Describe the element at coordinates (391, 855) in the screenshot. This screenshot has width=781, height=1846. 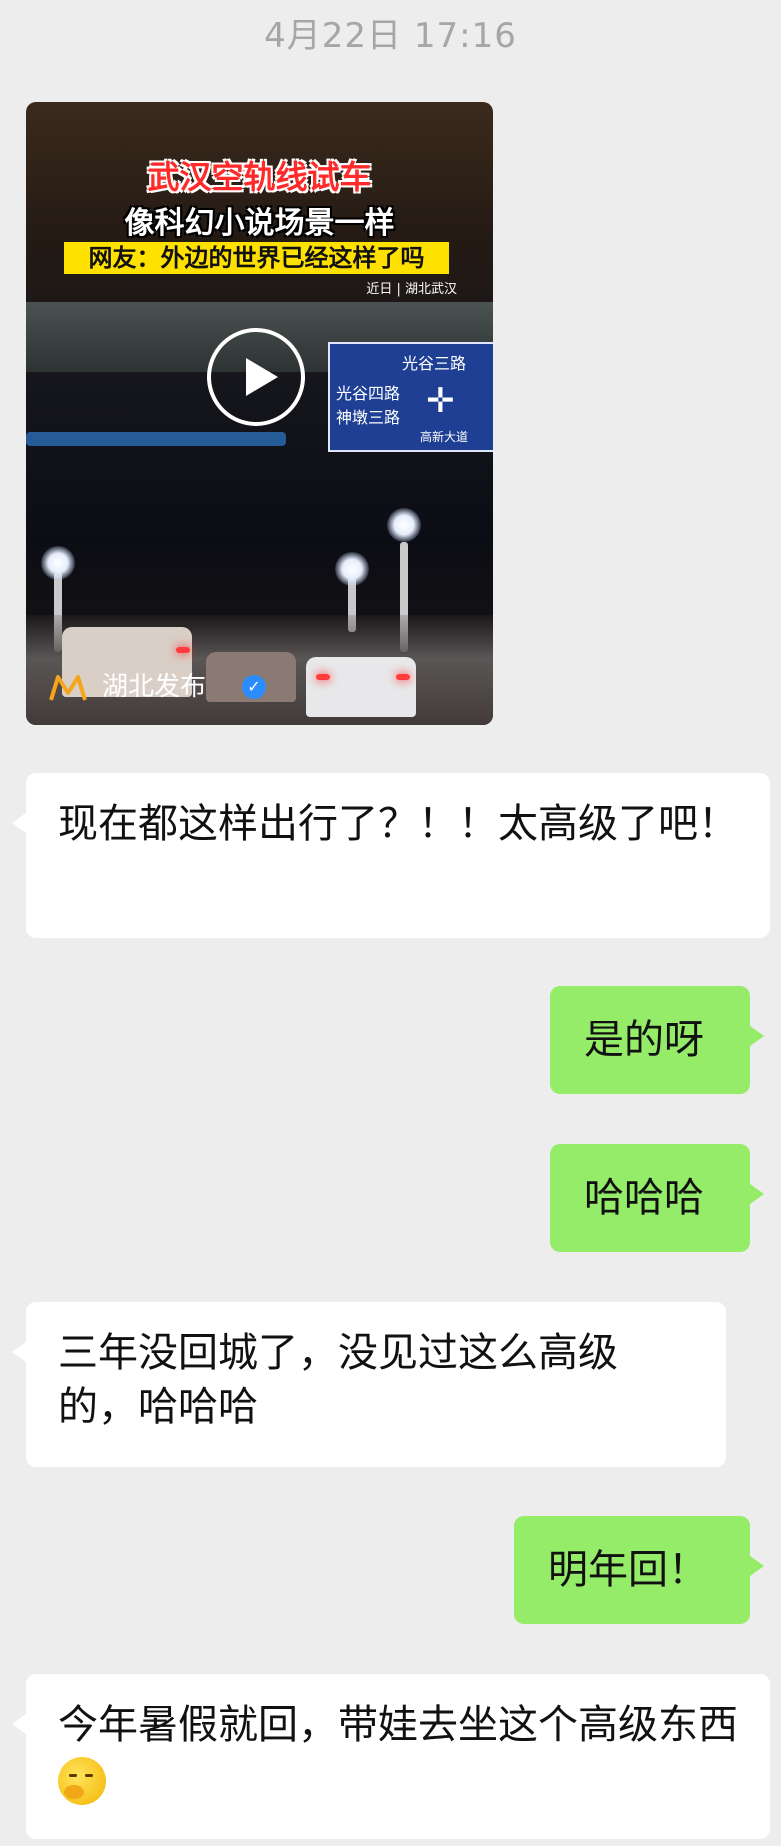
I see `message-bubble-incoming: 现在都这样出行了？！！太高级了吧！` at that location.